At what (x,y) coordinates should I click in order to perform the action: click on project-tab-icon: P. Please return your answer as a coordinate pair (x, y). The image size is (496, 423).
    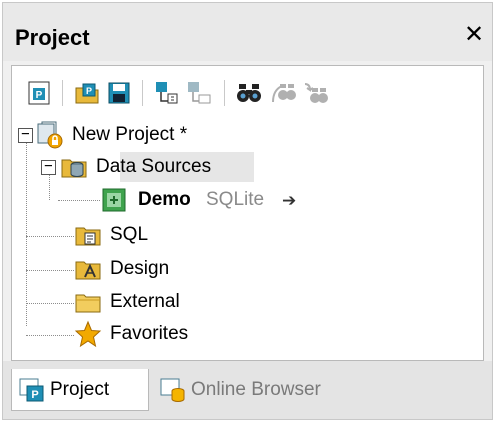
    Looking at the image, I should click on (32, 390).